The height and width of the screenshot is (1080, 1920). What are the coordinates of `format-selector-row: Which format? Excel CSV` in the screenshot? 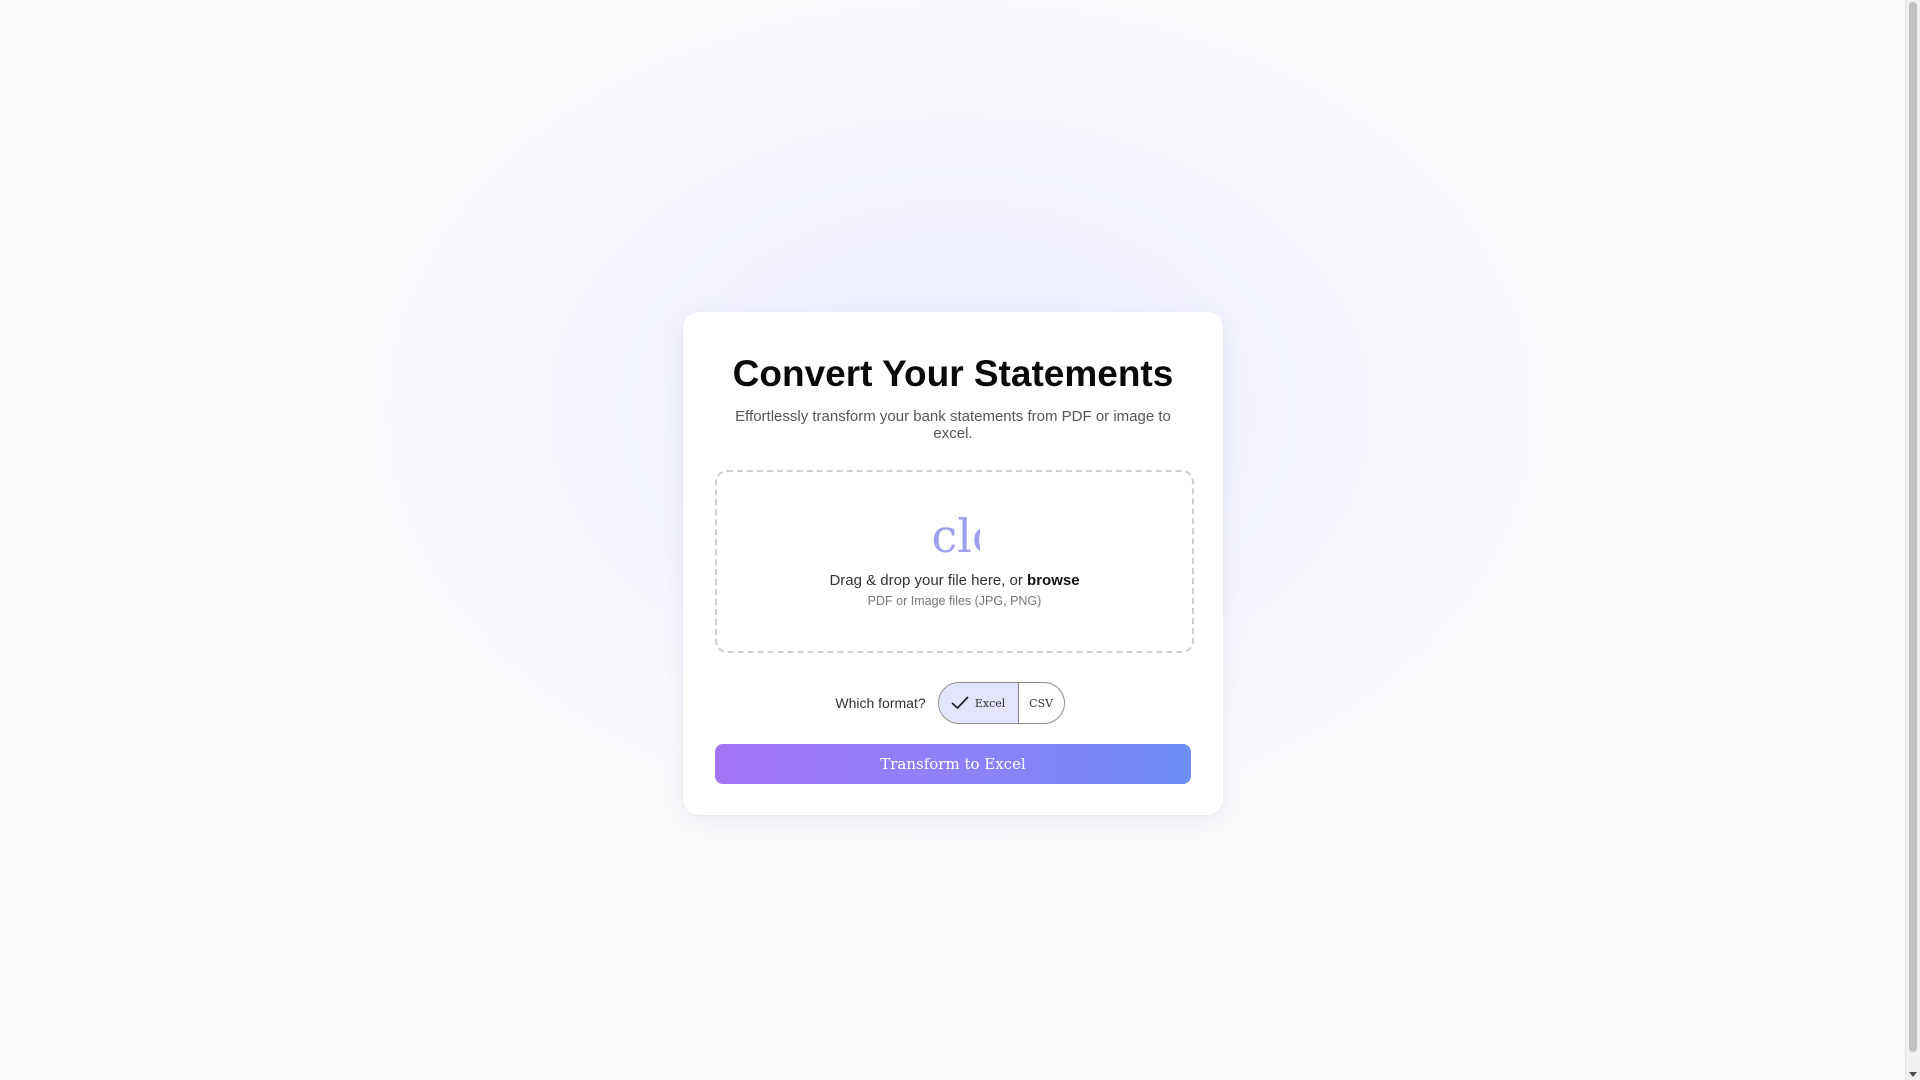 It's located at (953, 703).